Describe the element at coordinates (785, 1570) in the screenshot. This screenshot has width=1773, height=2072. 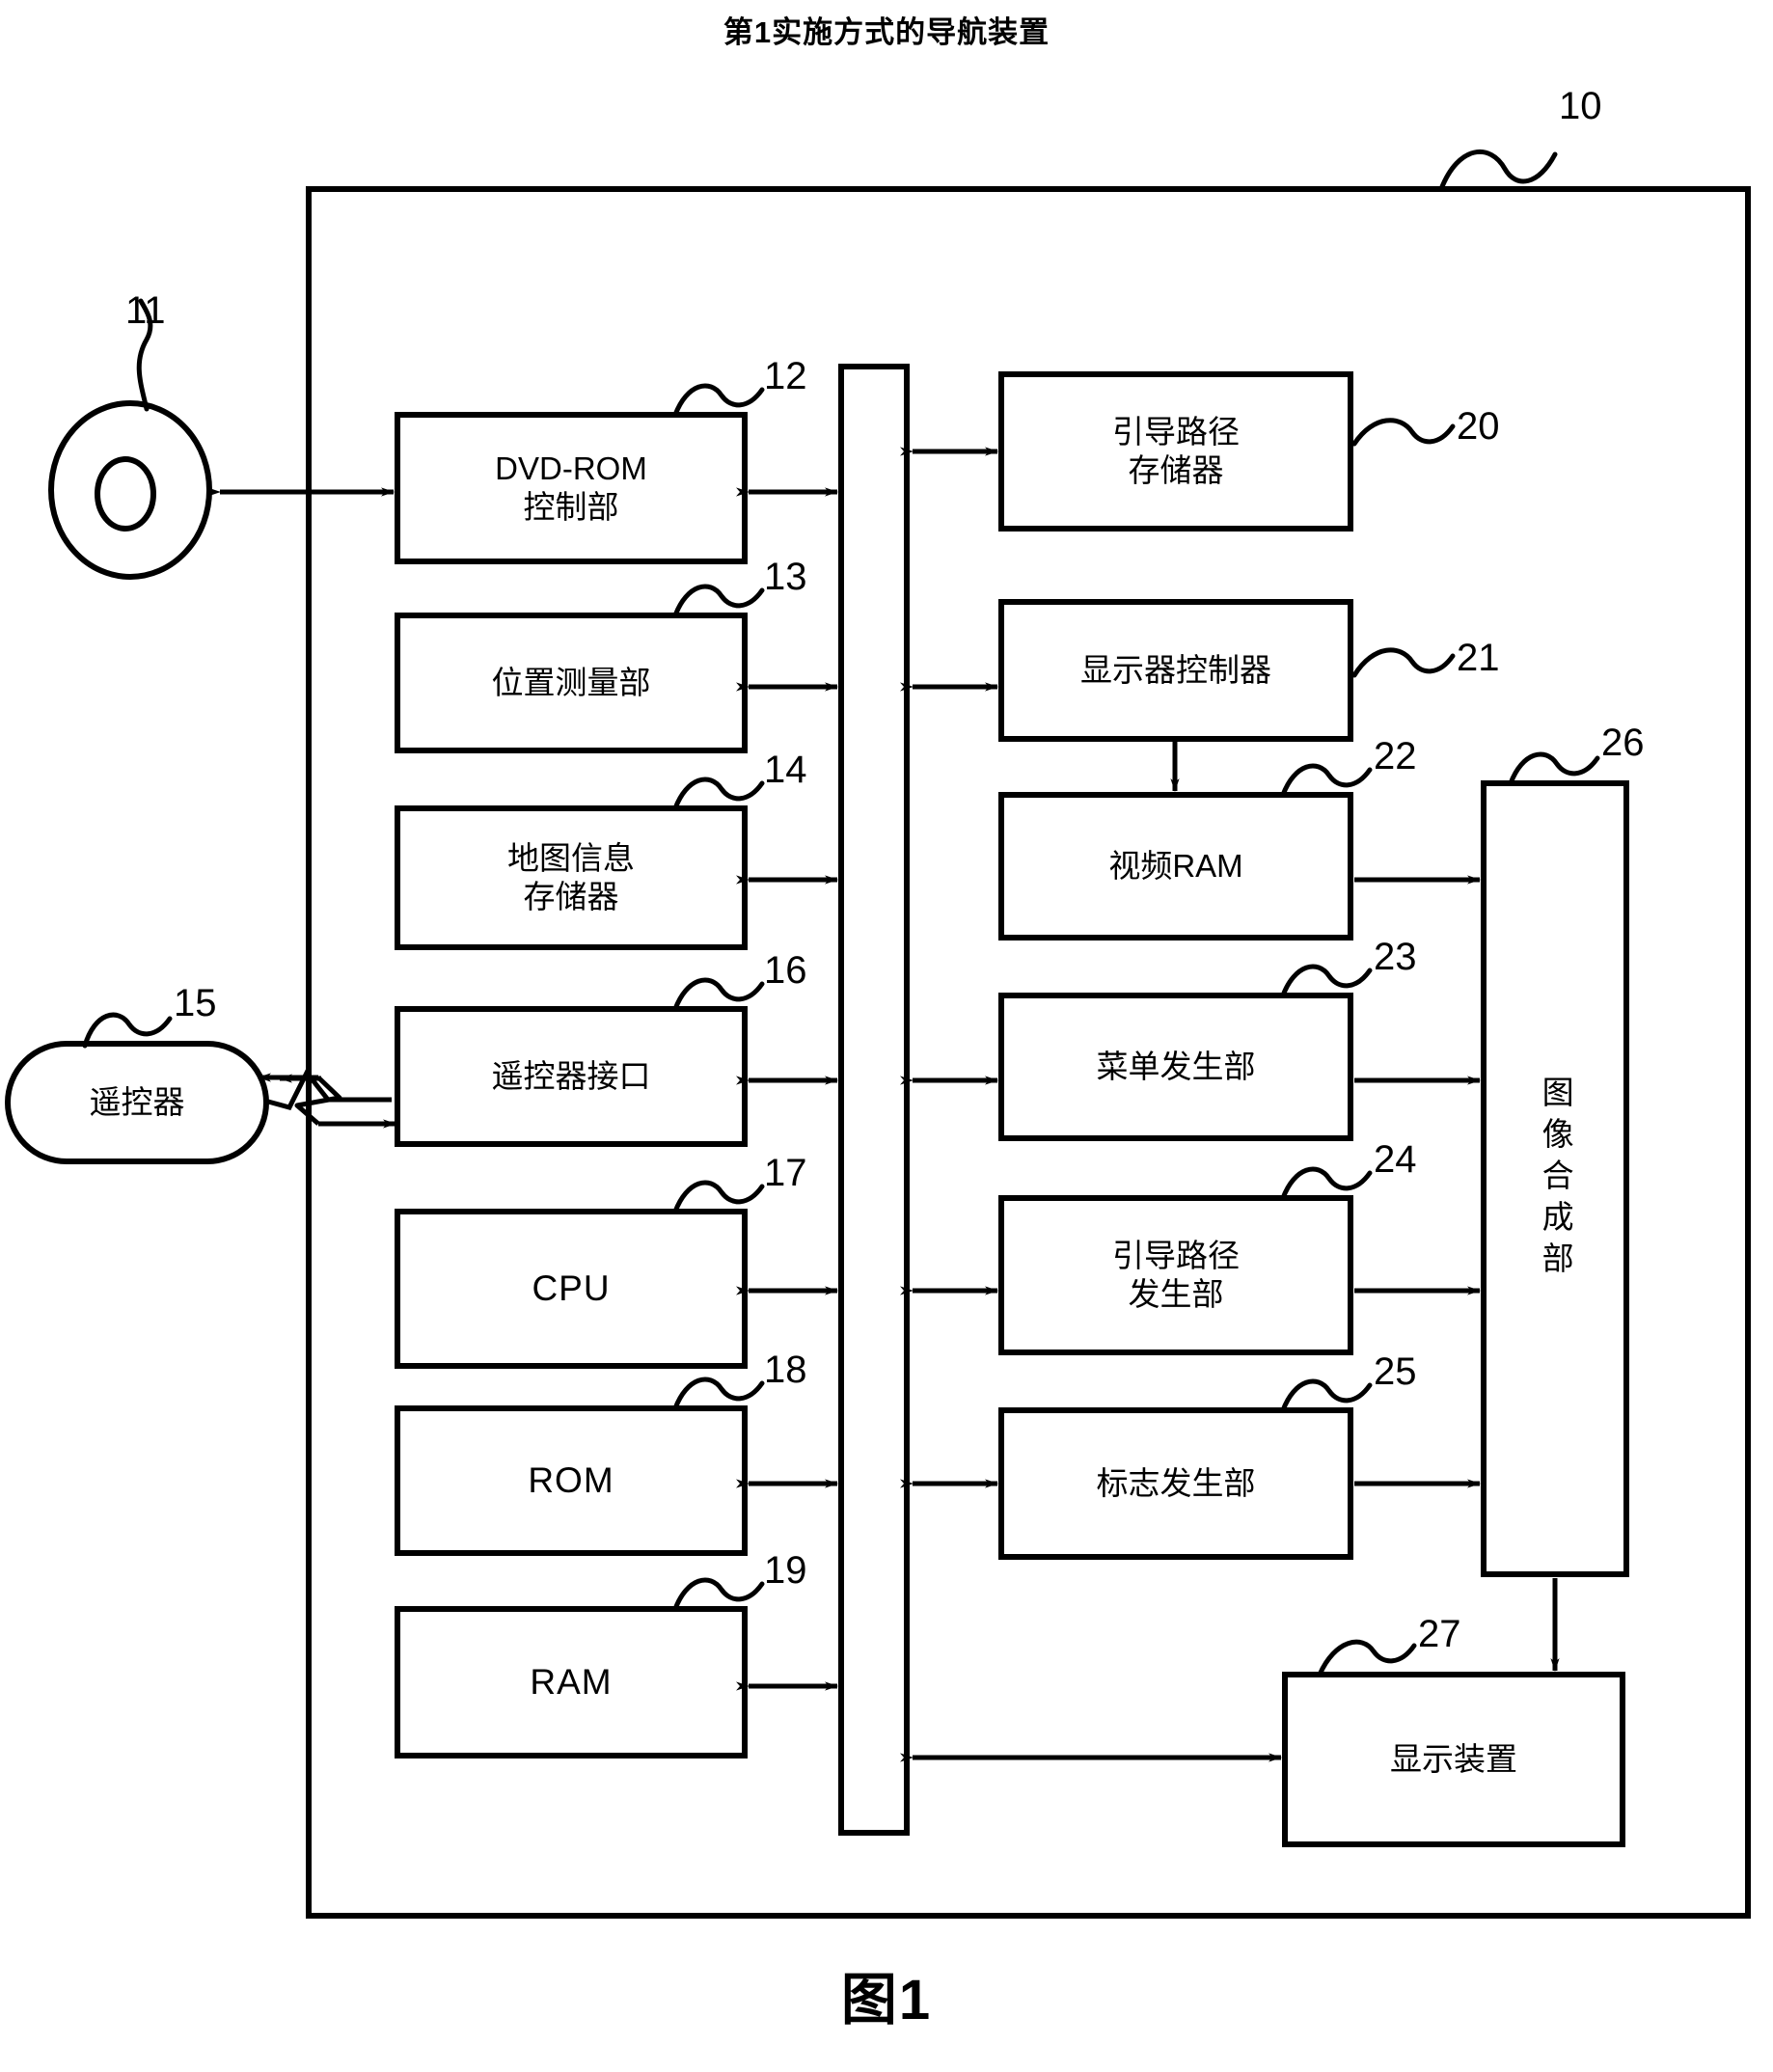
I see `ref-number-19: 19` at that location.